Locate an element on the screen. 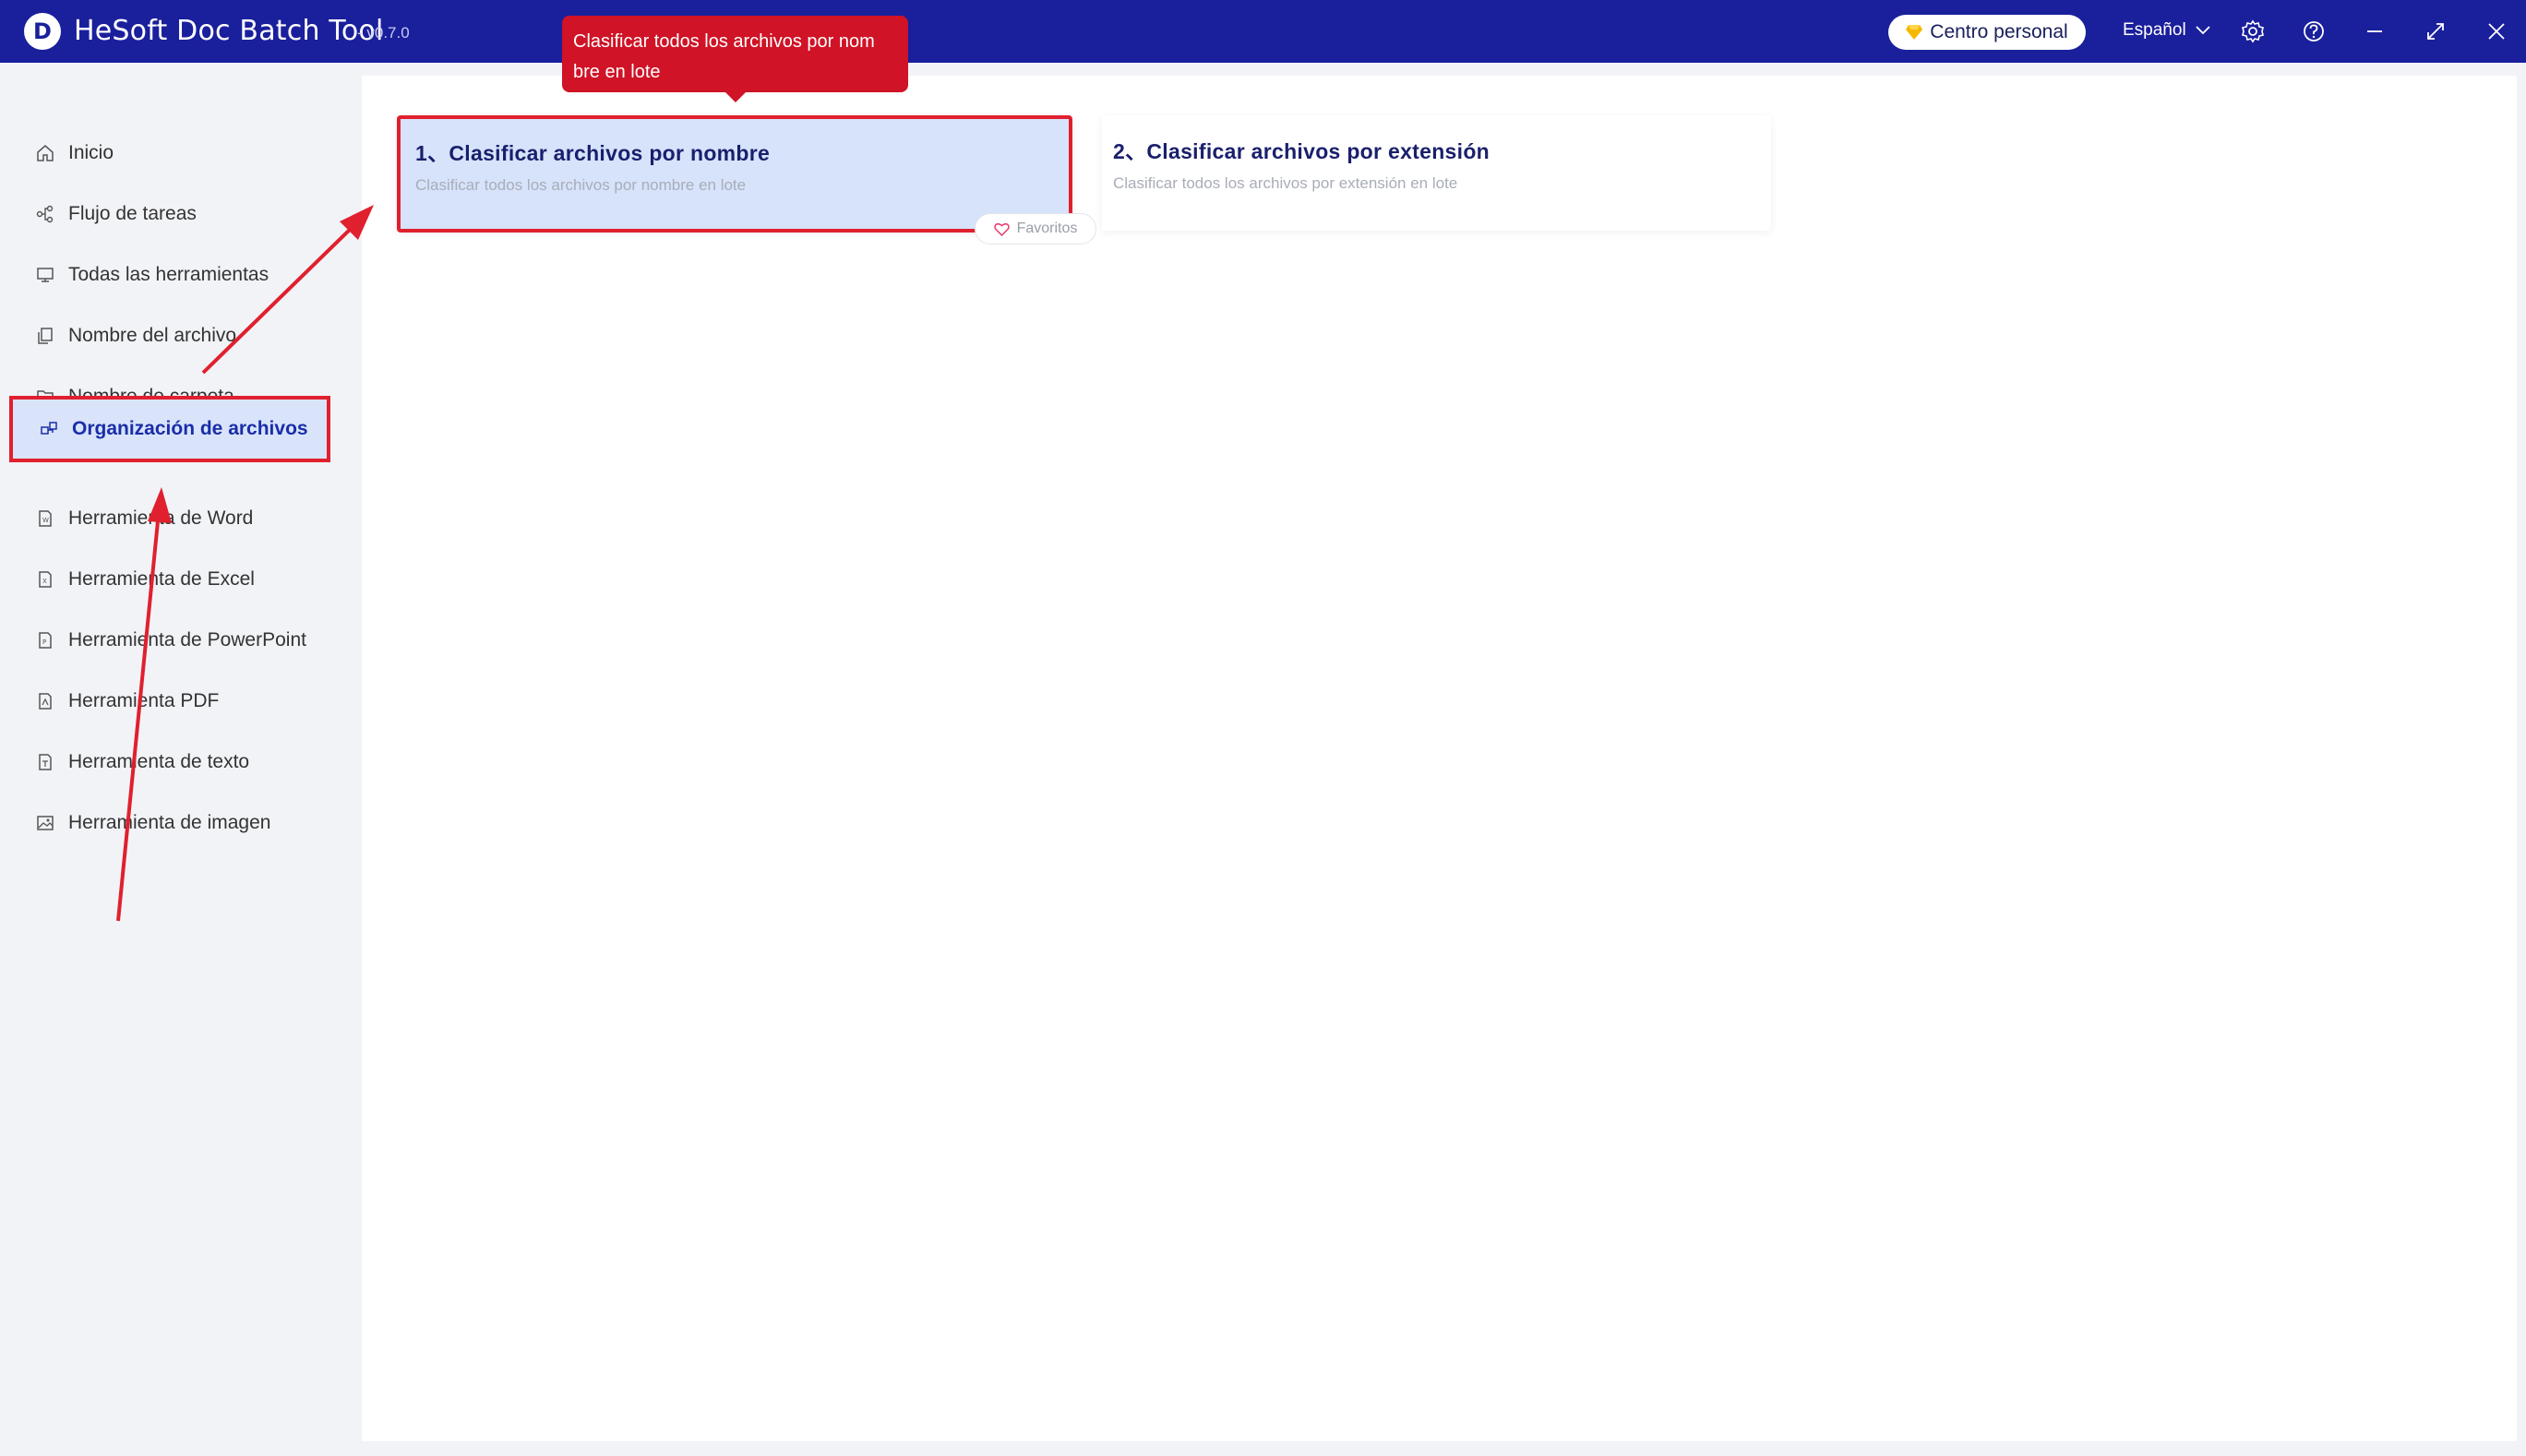 This screenshot has width=2526, height=1456. powerpoint-file-icon: P is located at coordinates (45, 640).